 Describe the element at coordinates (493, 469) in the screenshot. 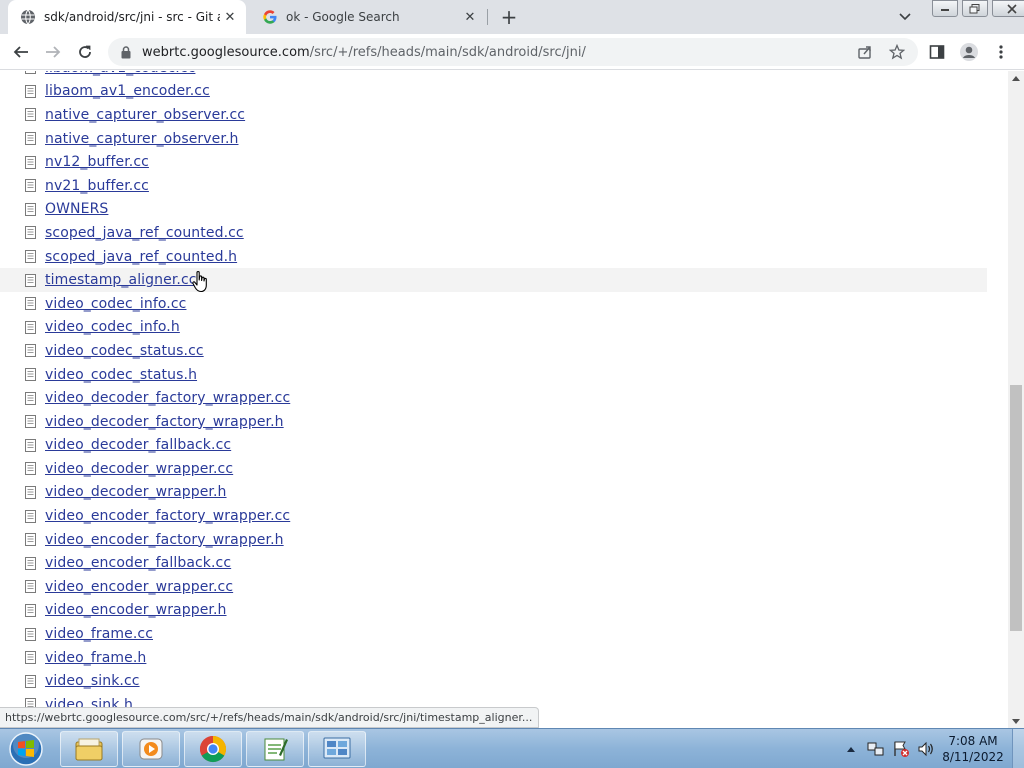

I see `file-list-item: video_decoder_wrapper.cc` at that location.